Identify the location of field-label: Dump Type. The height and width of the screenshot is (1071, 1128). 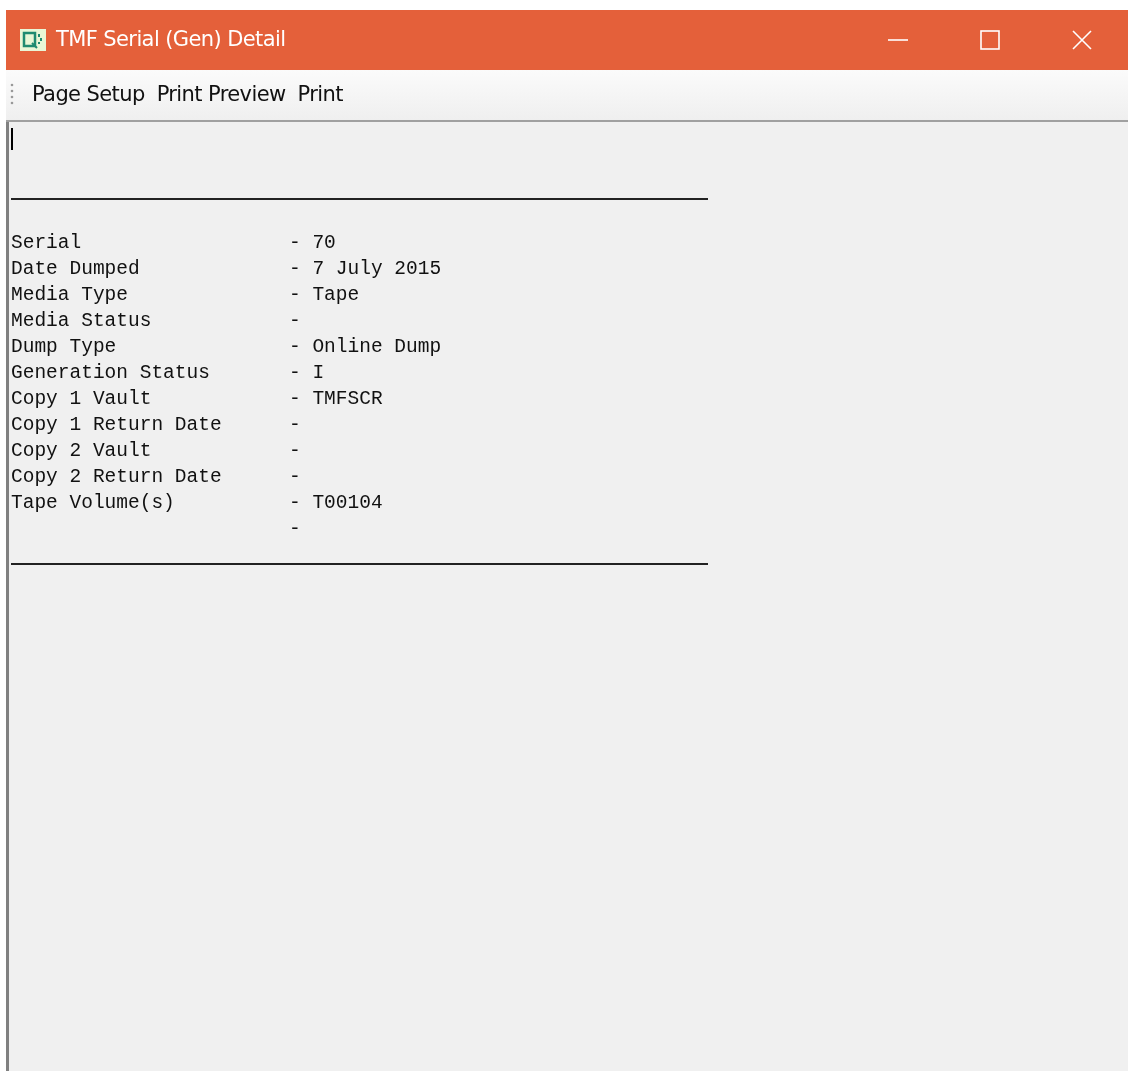
(64, 347).